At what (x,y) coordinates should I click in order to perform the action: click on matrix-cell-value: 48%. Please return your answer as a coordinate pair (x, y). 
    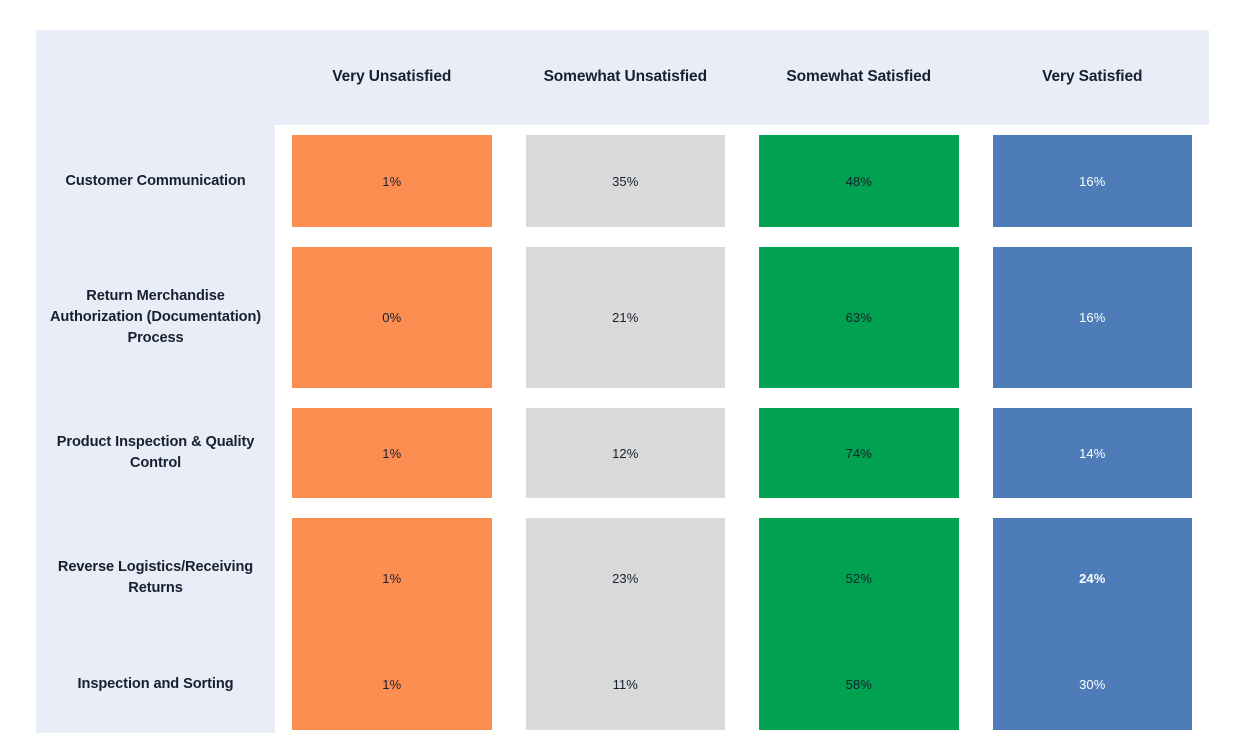
    Looking at the image, I should click on (858, 181).